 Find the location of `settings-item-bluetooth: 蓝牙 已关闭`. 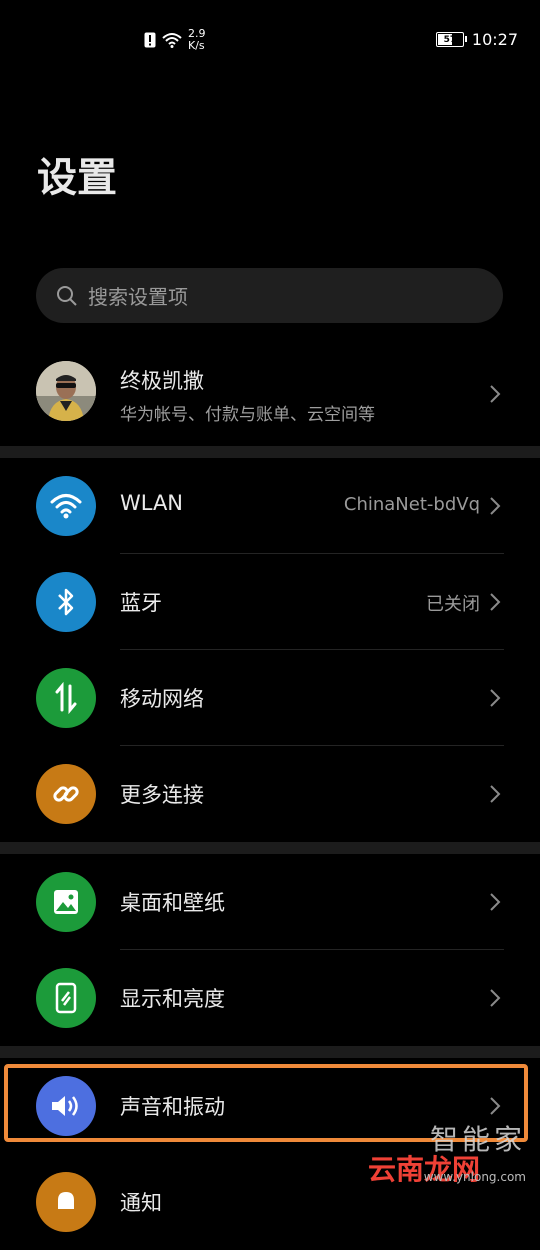

settings-item-bluetooth: 蓝牙 已关闭 is located at coordinates (270, 602).